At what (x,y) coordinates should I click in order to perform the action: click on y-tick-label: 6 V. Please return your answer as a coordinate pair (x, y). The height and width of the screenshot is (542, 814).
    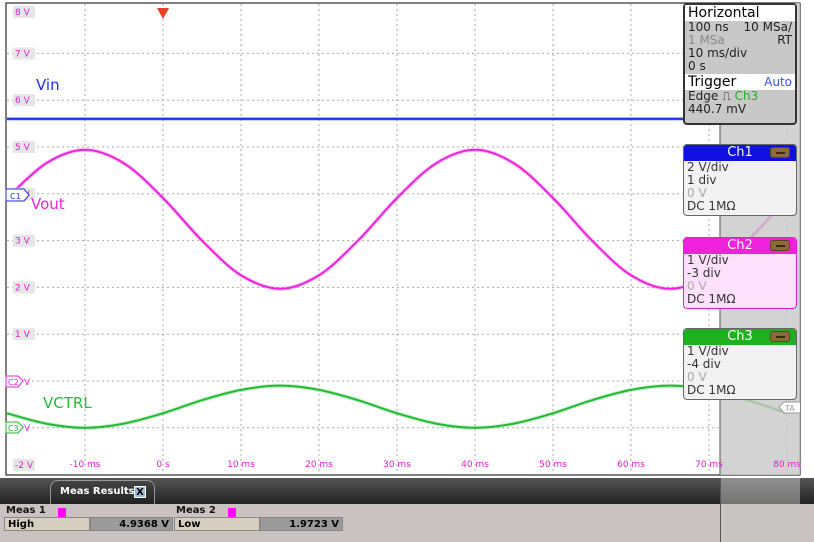
    Looking at the image, I should click on (23, 101).